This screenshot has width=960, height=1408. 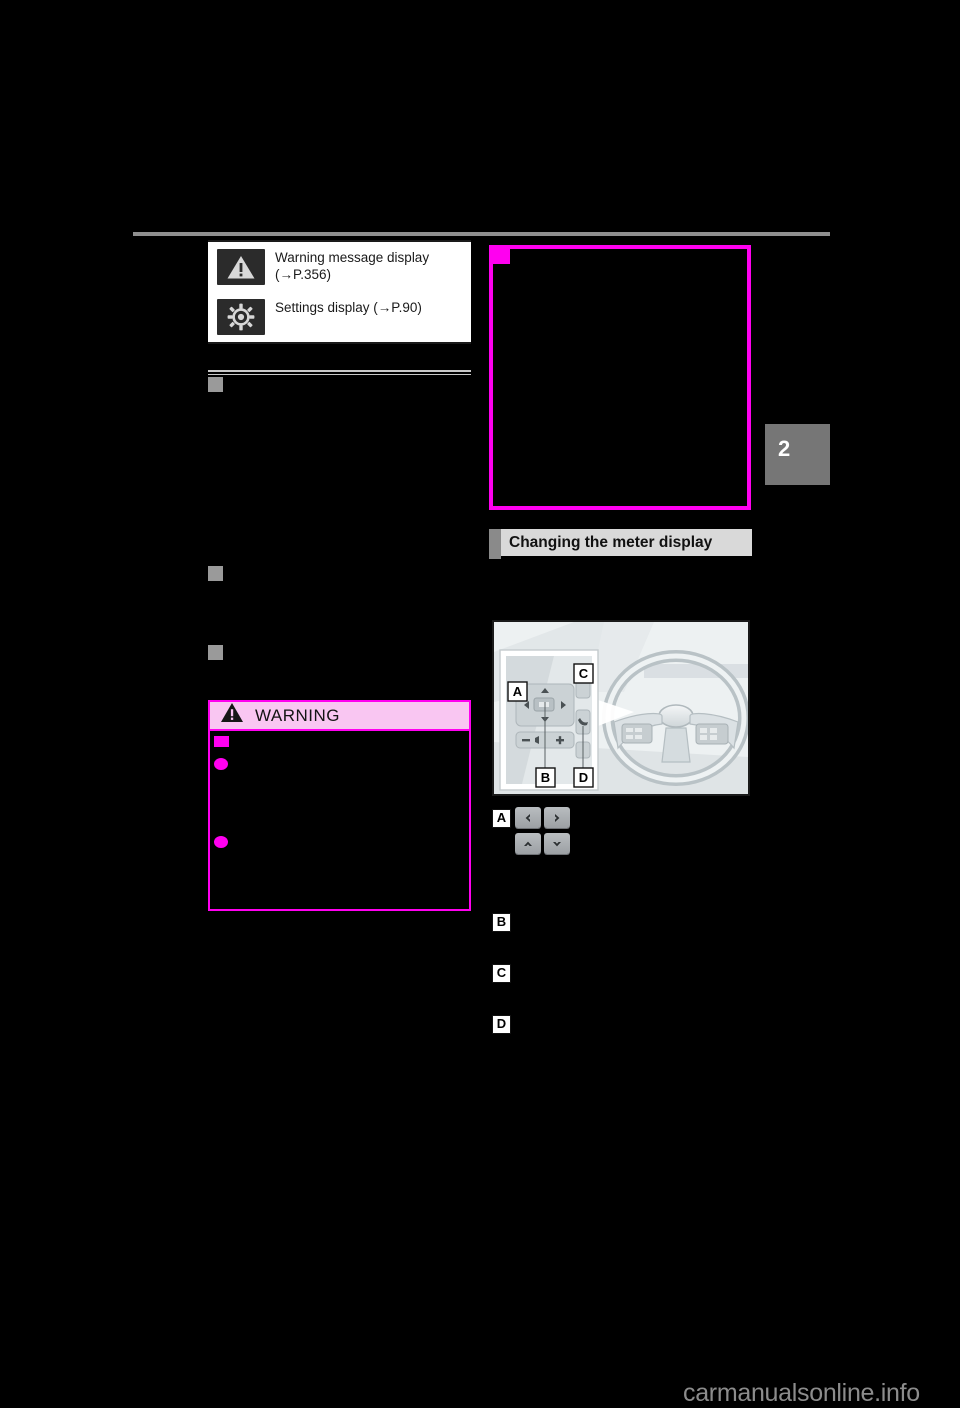 I want to click on table-cell-label: Settings display (→P.90), so click(x=348, y=307).